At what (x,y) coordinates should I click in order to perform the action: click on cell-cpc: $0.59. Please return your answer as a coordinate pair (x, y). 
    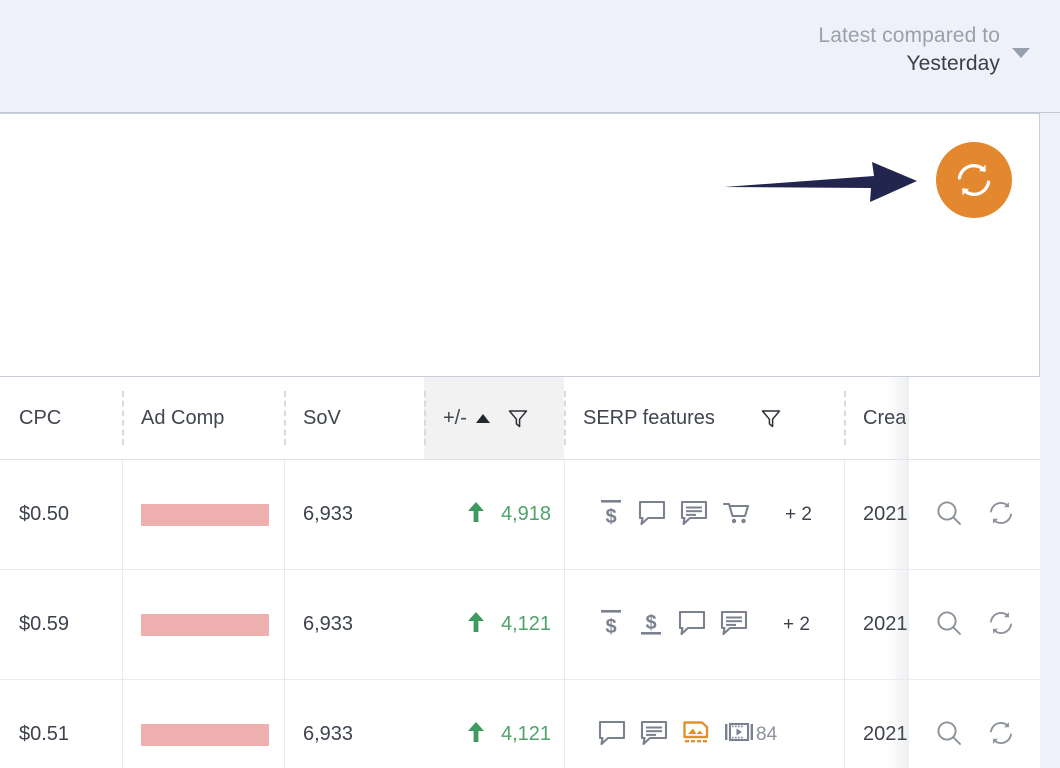
    Looking at the image, I should click on (61, 624).